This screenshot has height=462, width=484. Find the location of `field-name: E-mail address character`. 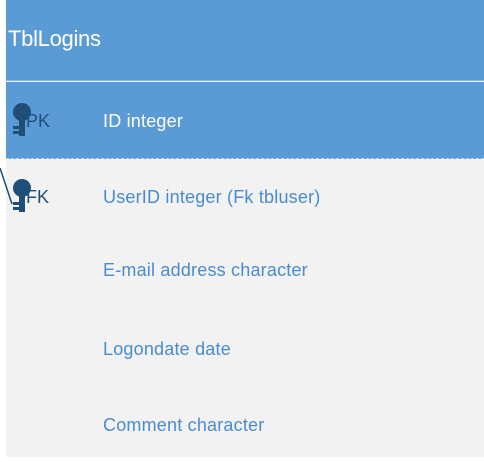

field-name: E-mail address character is located at coordinates (205, 270).